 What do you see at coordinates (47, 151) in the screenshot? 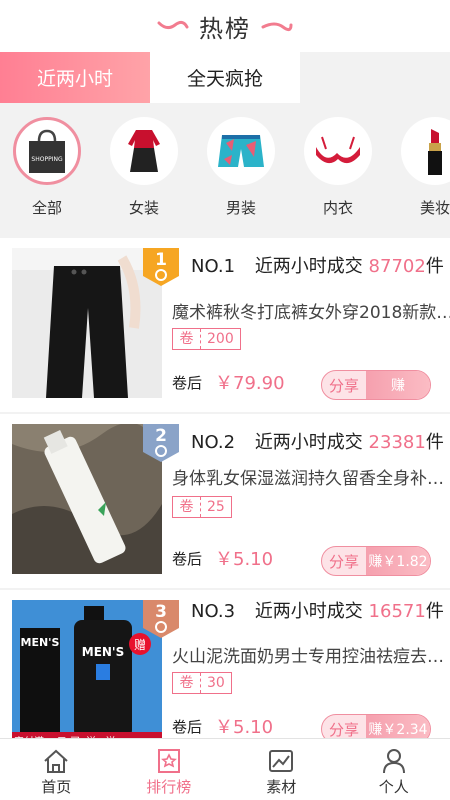
I see `shopping-bag-icon: SHOPPING` at bounding box center [47, 151].